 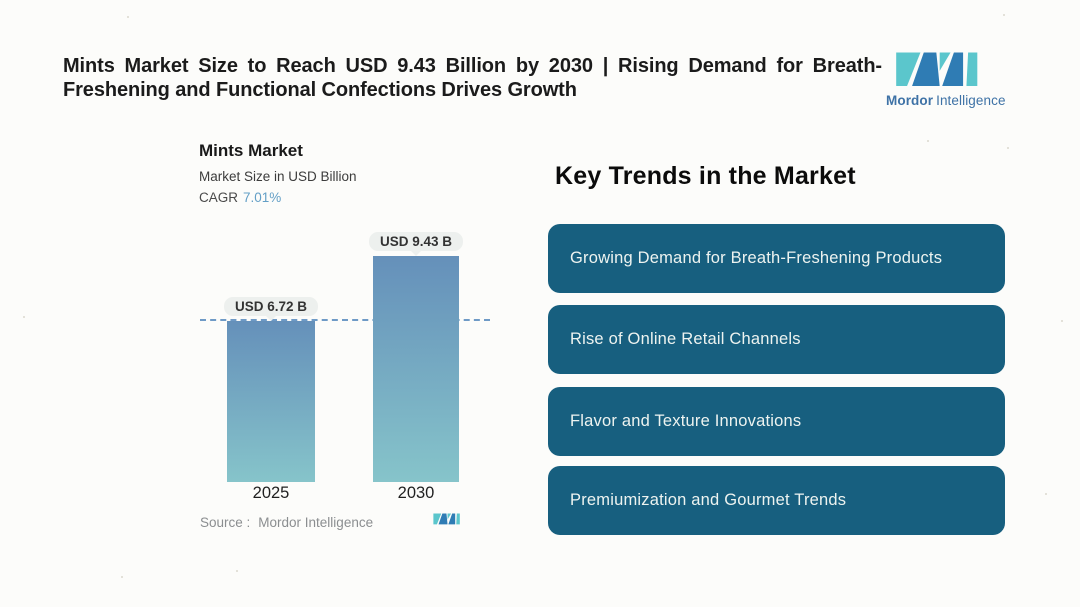 I want to click on chart-subtitle: Market Size in USD Billion, so click(x=278, y=176).